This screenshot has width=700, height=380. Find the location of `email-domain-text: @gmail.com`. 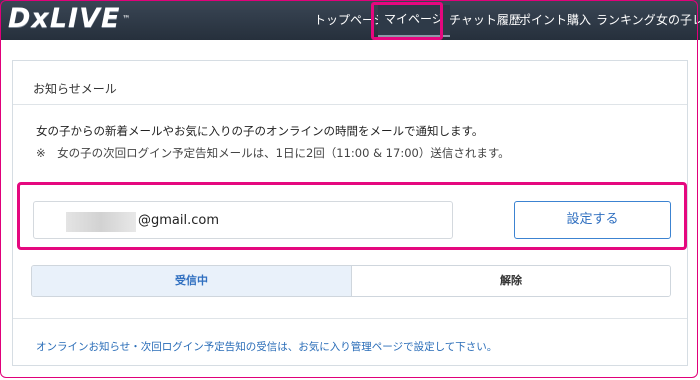

email-domain-text: @gmail.com is located at coordinates (179, 220).